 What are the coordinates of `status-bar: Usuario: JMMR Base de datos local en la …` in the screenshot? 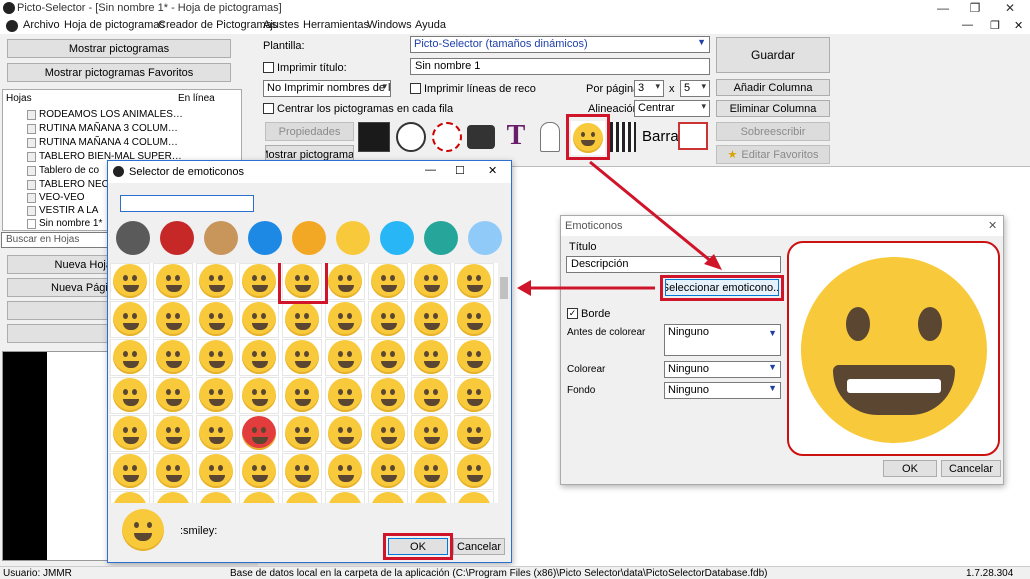 It's located at (515, 572).